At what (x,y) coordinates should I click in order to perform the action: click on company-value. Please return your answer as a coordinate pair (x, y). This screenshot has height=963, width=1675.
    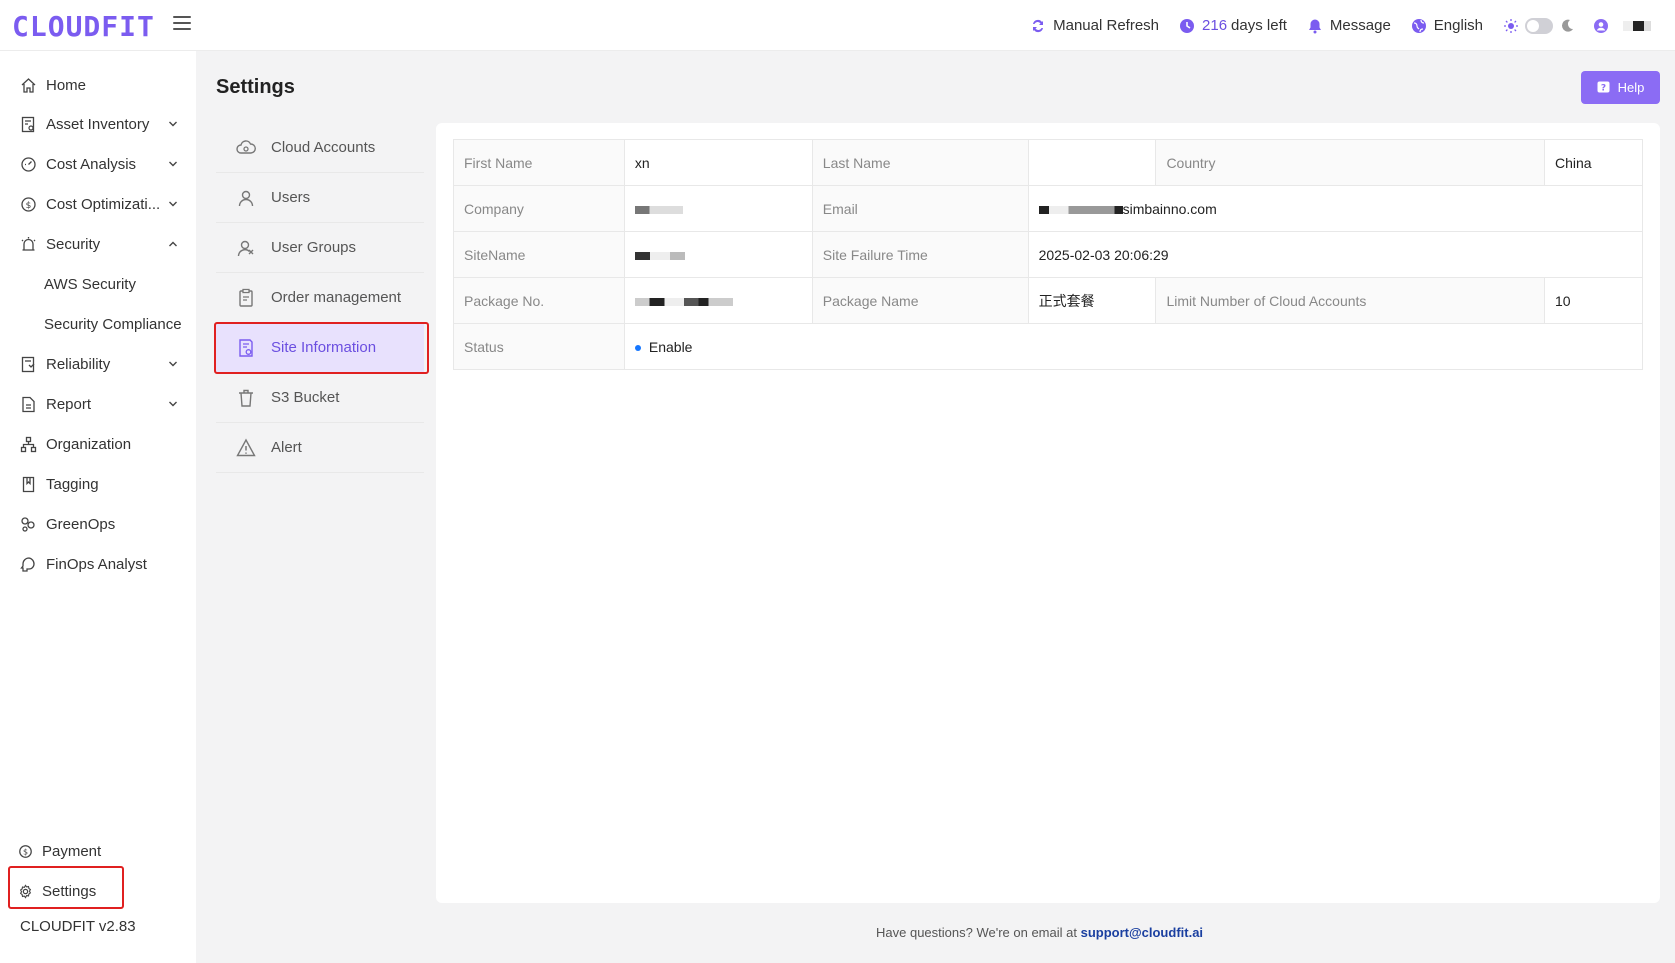
    Looking at the image, I should click on (718, 208).